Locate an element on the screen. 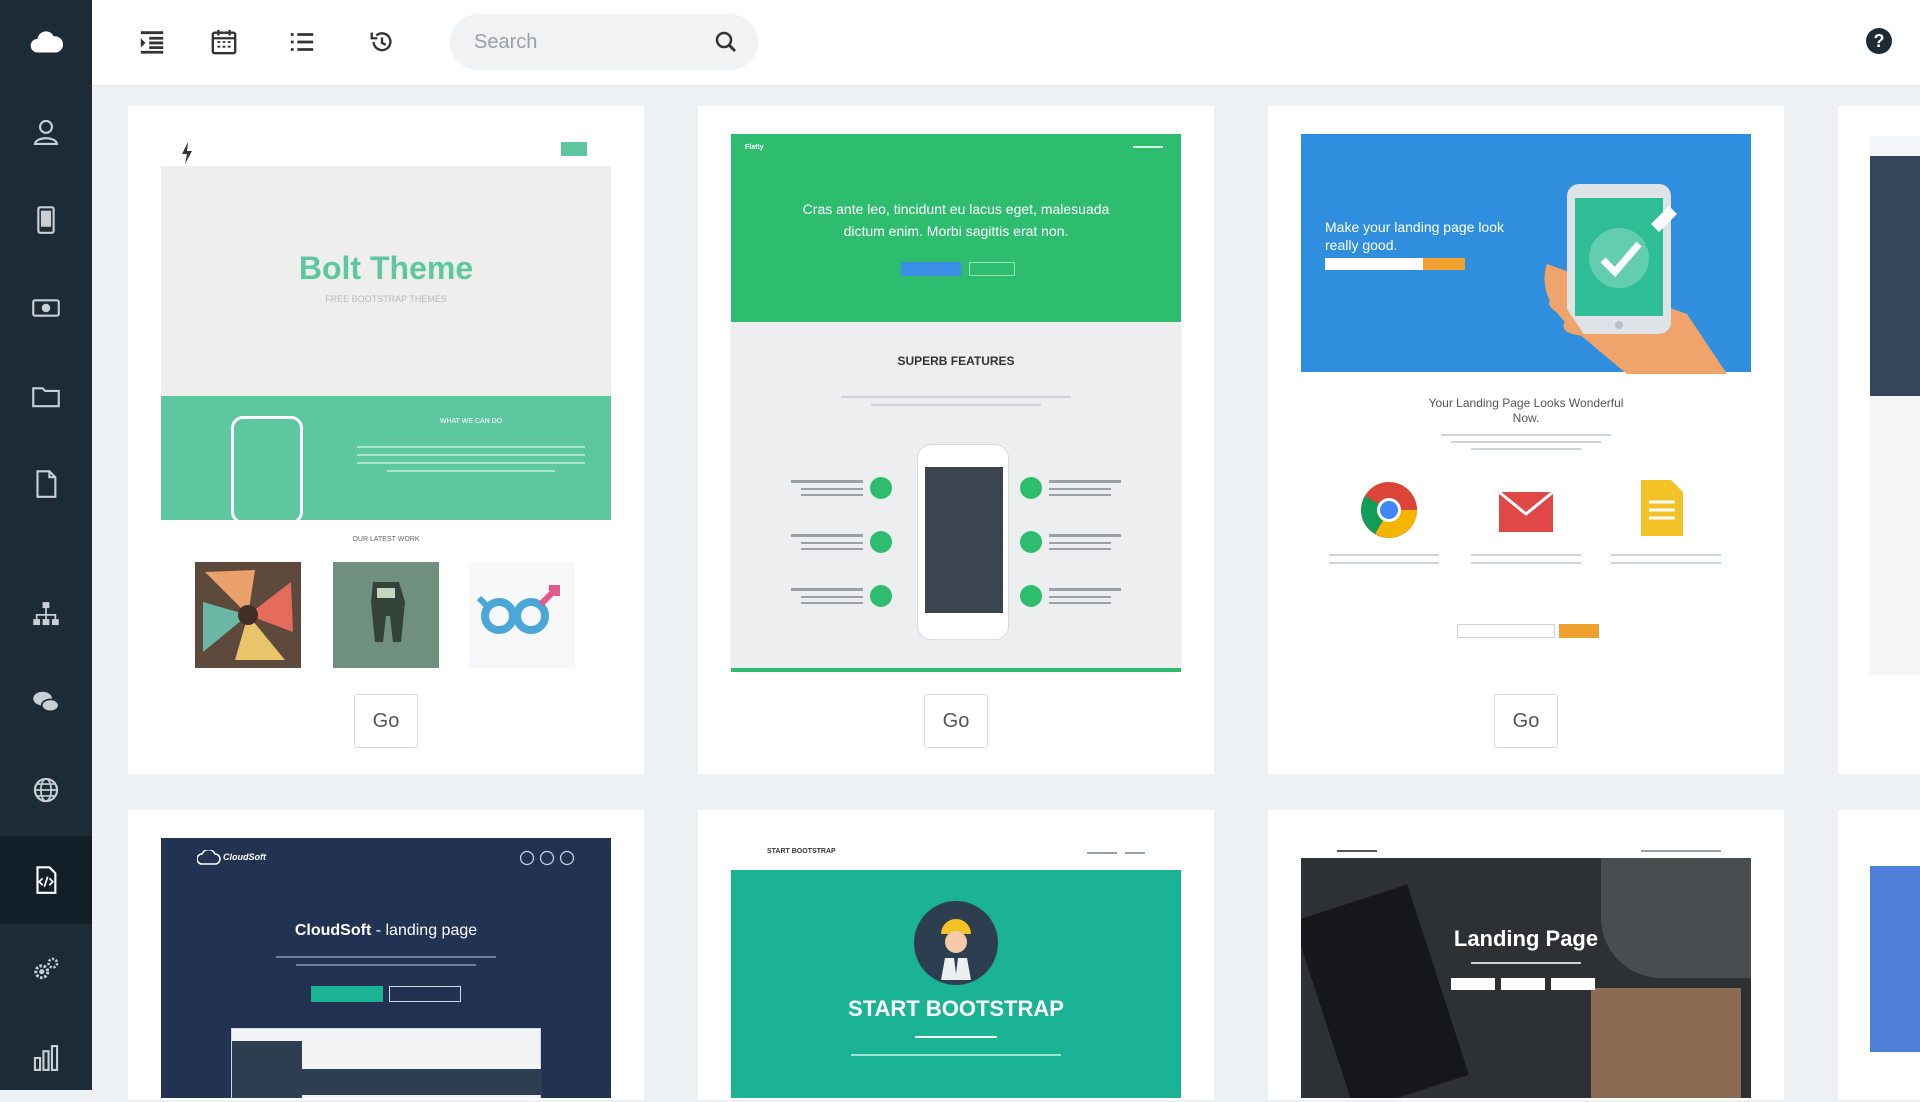 This screenshot has width=1920, height=1102. topbar: ? is located at coordinates (1006, 43).